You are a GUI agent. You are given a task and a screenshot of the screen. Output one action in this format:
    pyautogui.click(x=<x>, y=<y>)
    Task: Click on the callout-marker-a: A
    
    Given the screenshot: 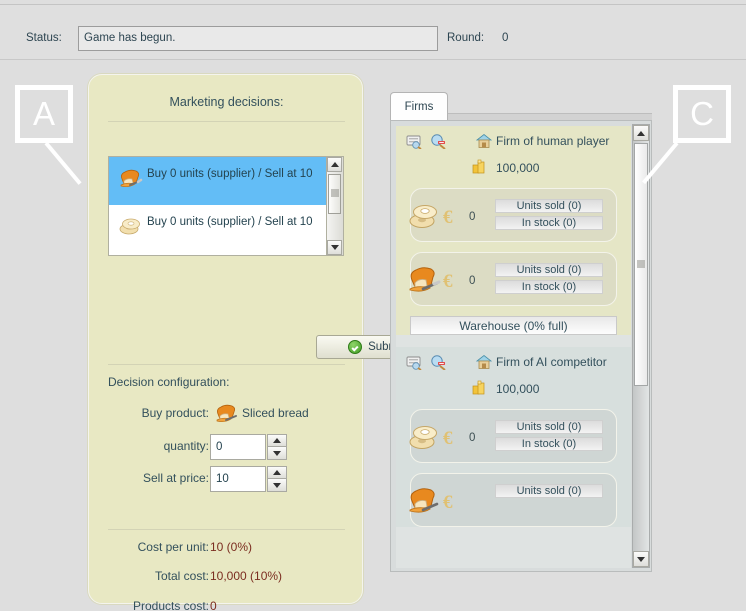 What is the action you would take?
    pyautogui.click(x=44, y=114)
    